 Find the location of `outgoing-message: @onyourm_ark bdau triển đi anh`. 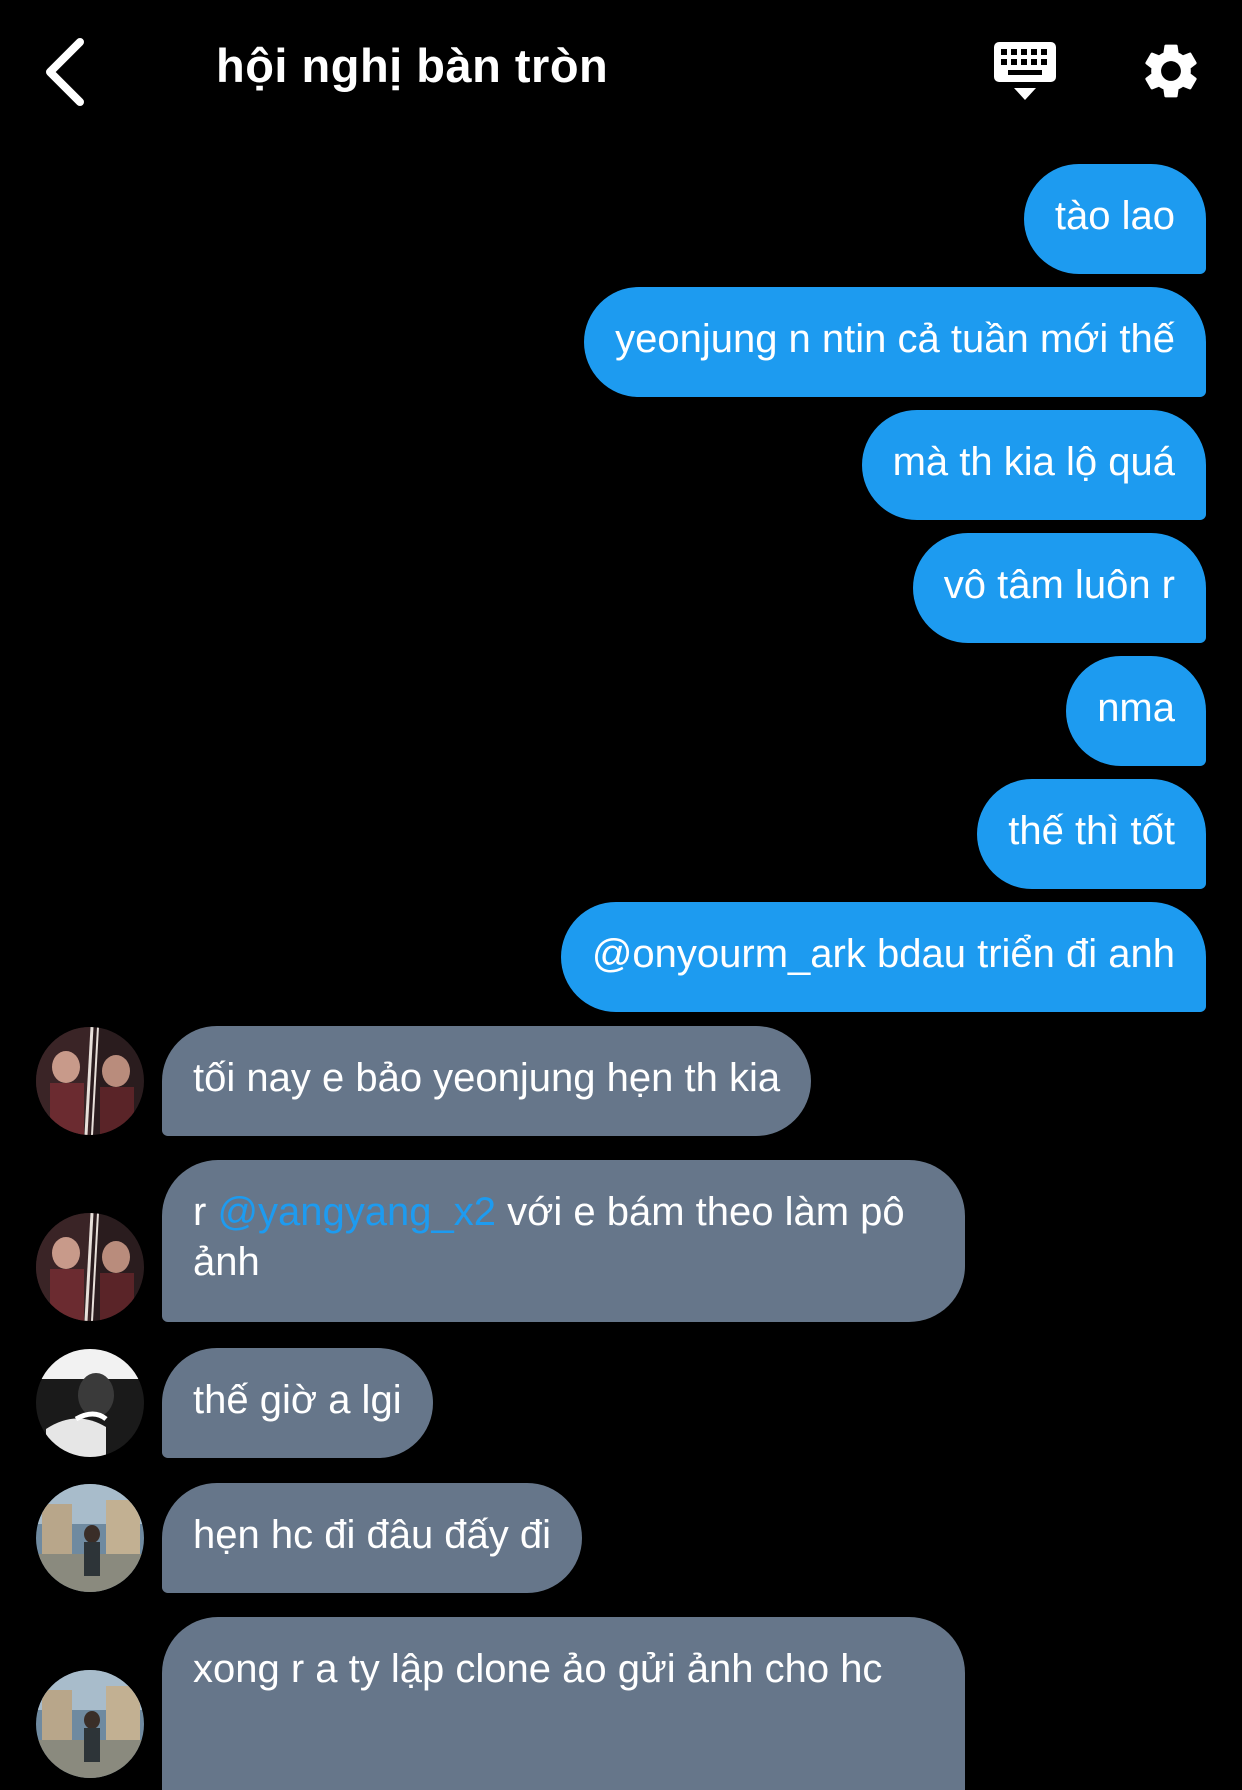

outgoing-message: @onyourm_ark bdau triển đi anh is located at coordinates (883, 957).